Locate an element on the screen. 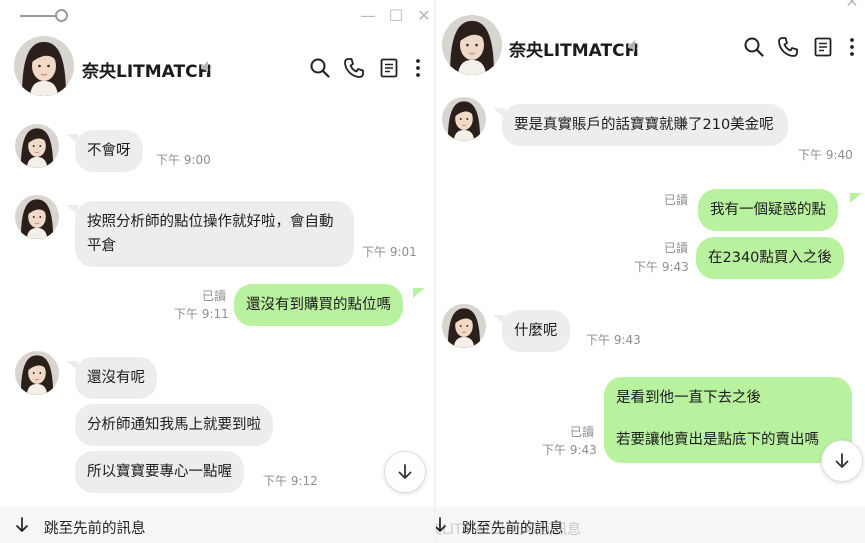 This screenshot has width=865, height=543. message-time: 下午 9:00 is located at coordinates (183, 160).